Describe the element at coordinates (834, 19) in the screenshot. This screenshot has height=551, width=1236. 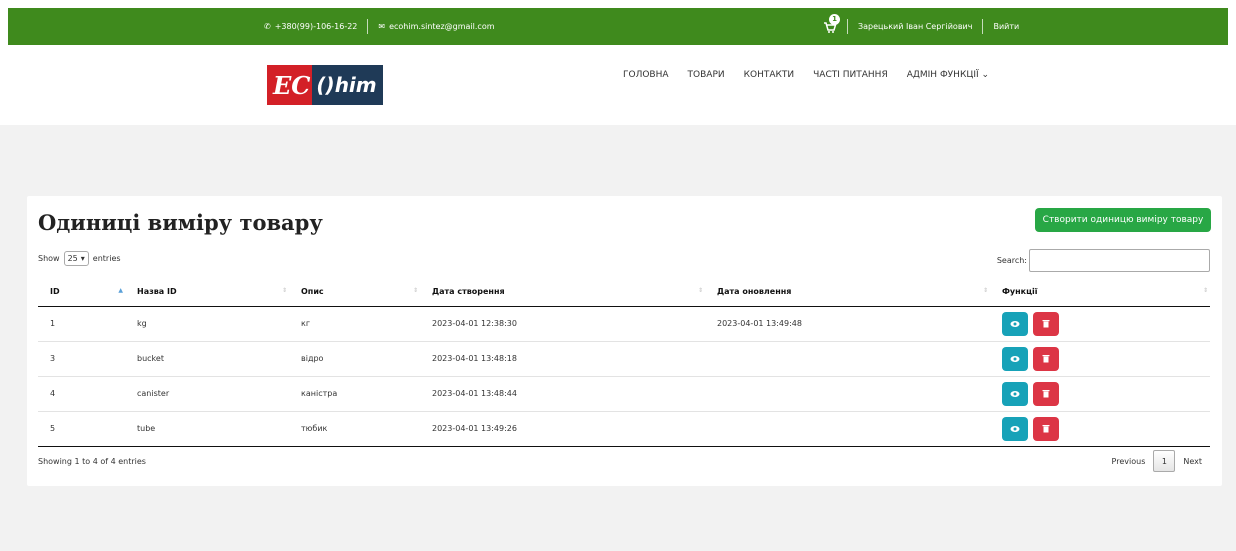
I see `cart-count-badge: 1` at that location.